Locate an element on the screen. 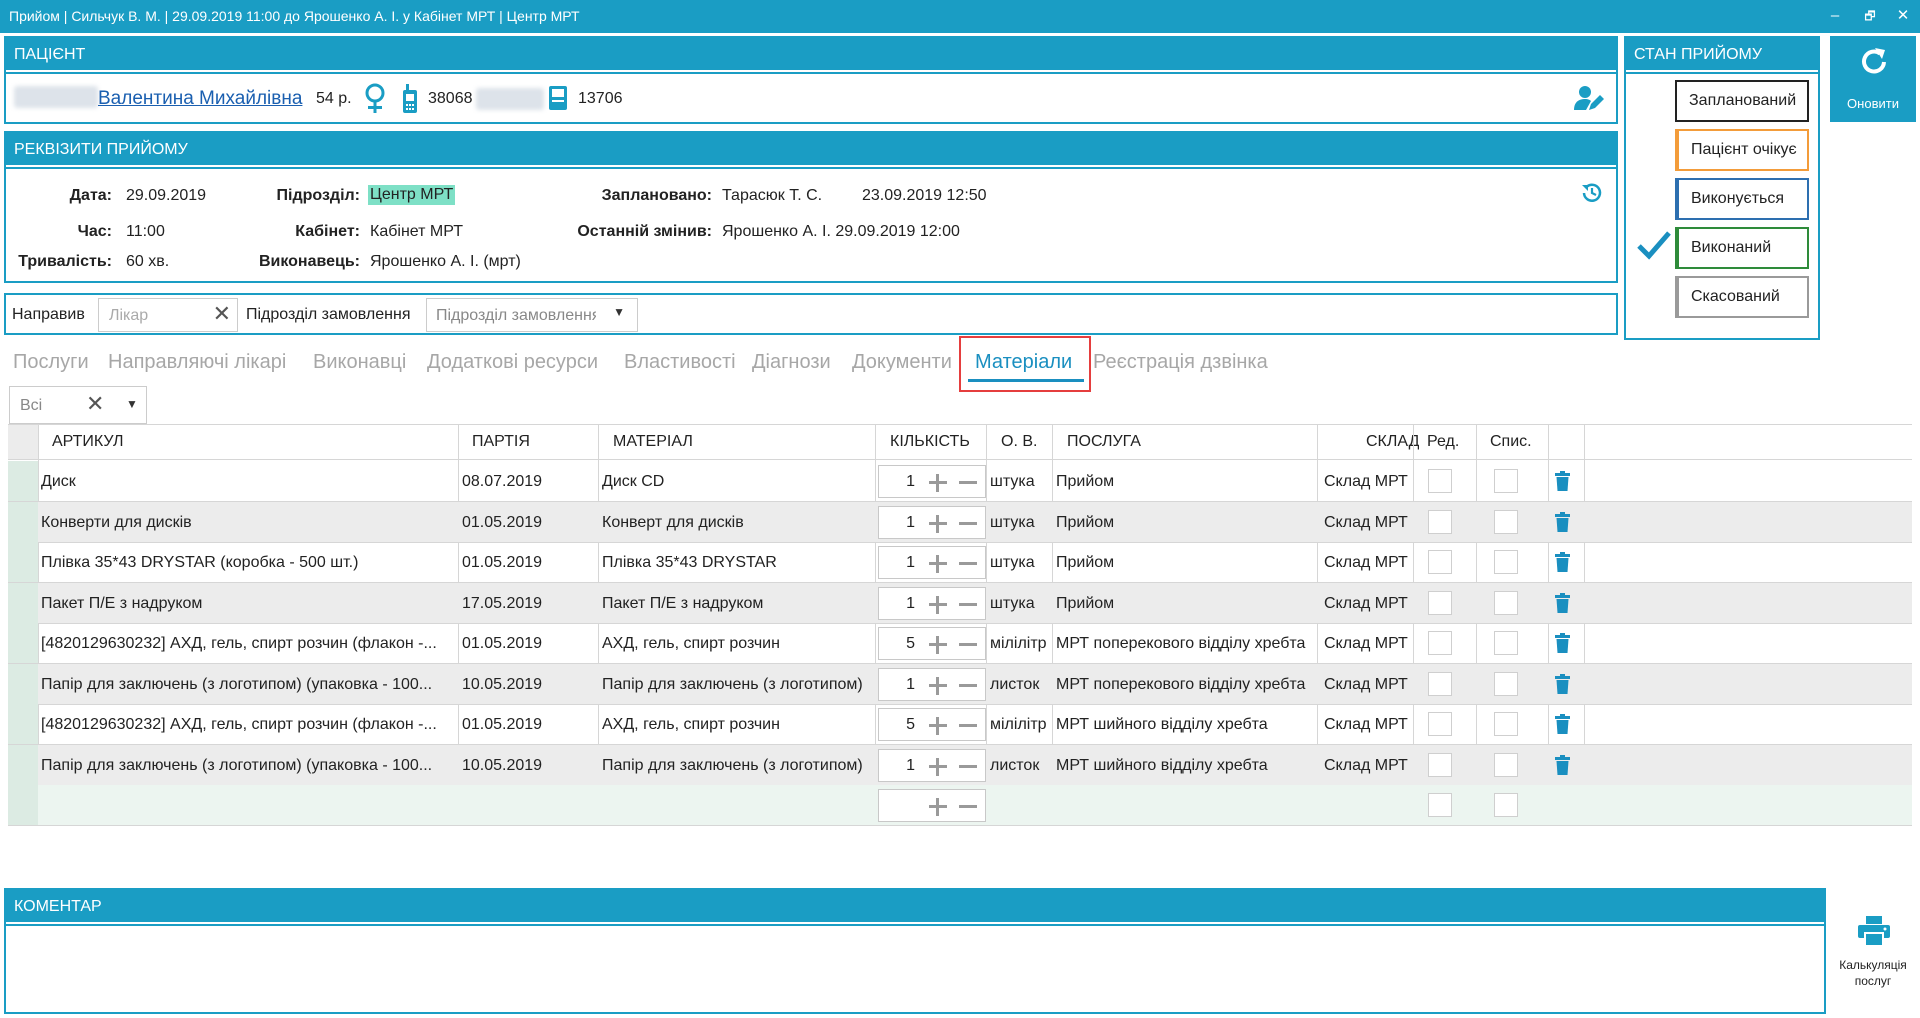 The image size is (1920, 1018). new-row is located at coordinates (960, 805).